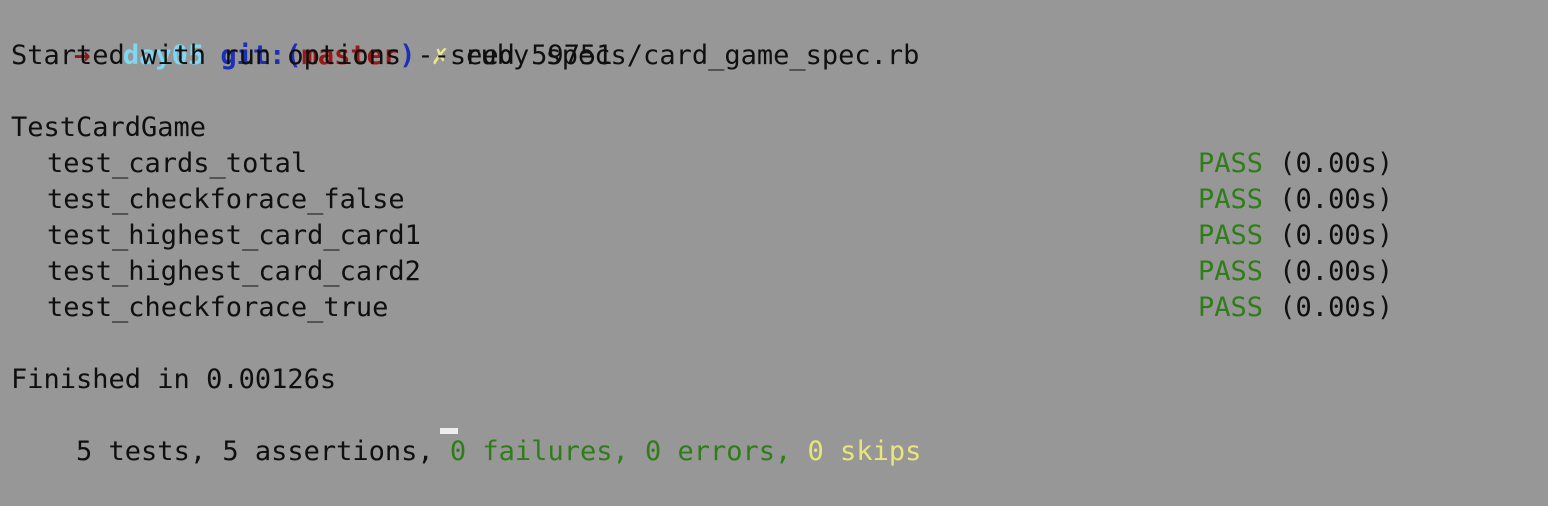 The width and height of the screenshot is (1548, 506). What do you see at coordinates (449, 431) in the screenshot?
I see `terminal-cursor` at bounding box center [449, 431].